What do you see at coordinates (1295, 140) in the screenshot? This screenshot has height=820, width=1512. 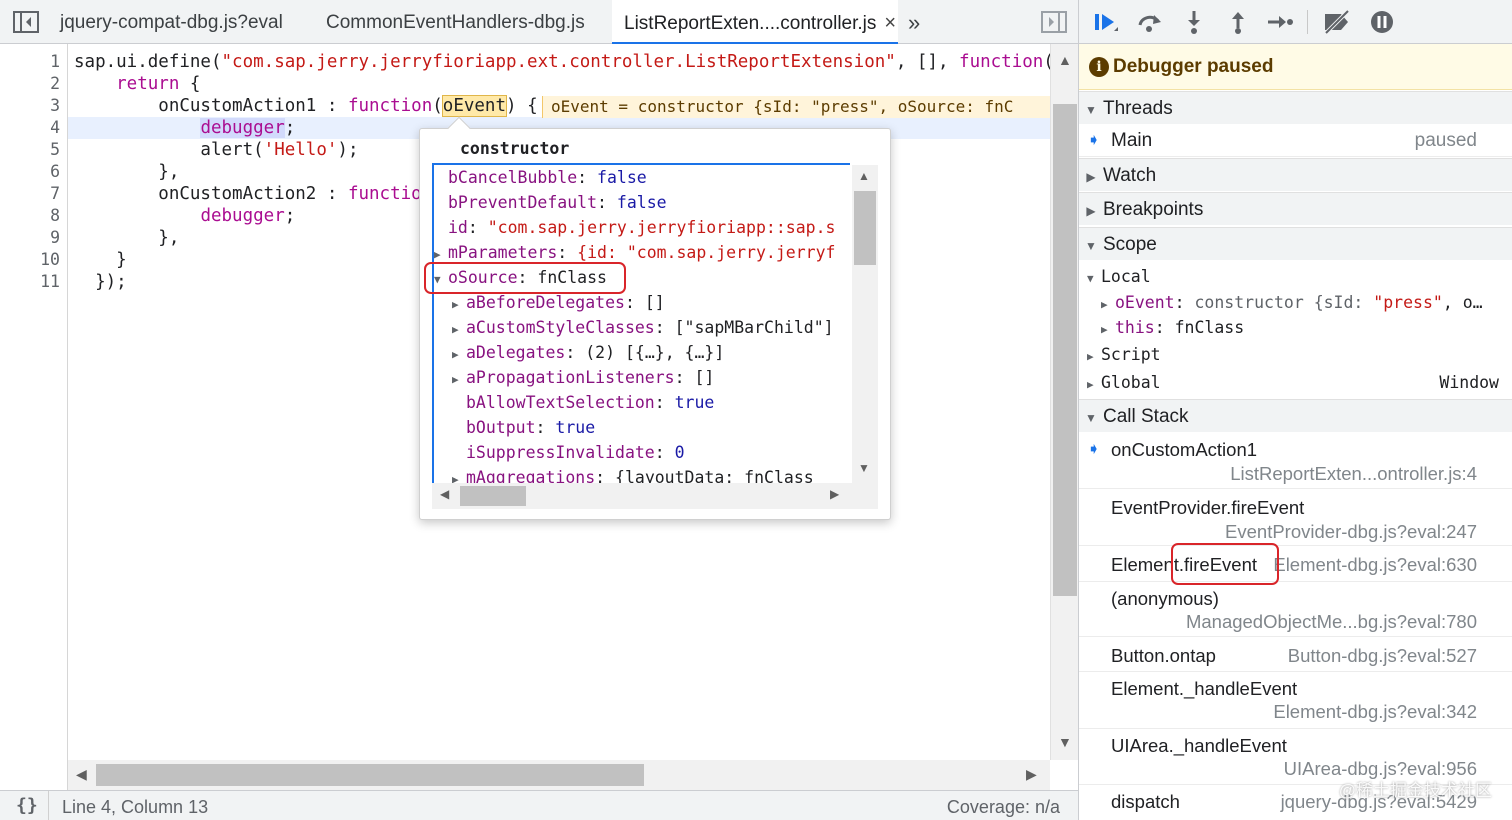 I see `thread-main: ➧ Main paused` at bounding box center [1295, 140].